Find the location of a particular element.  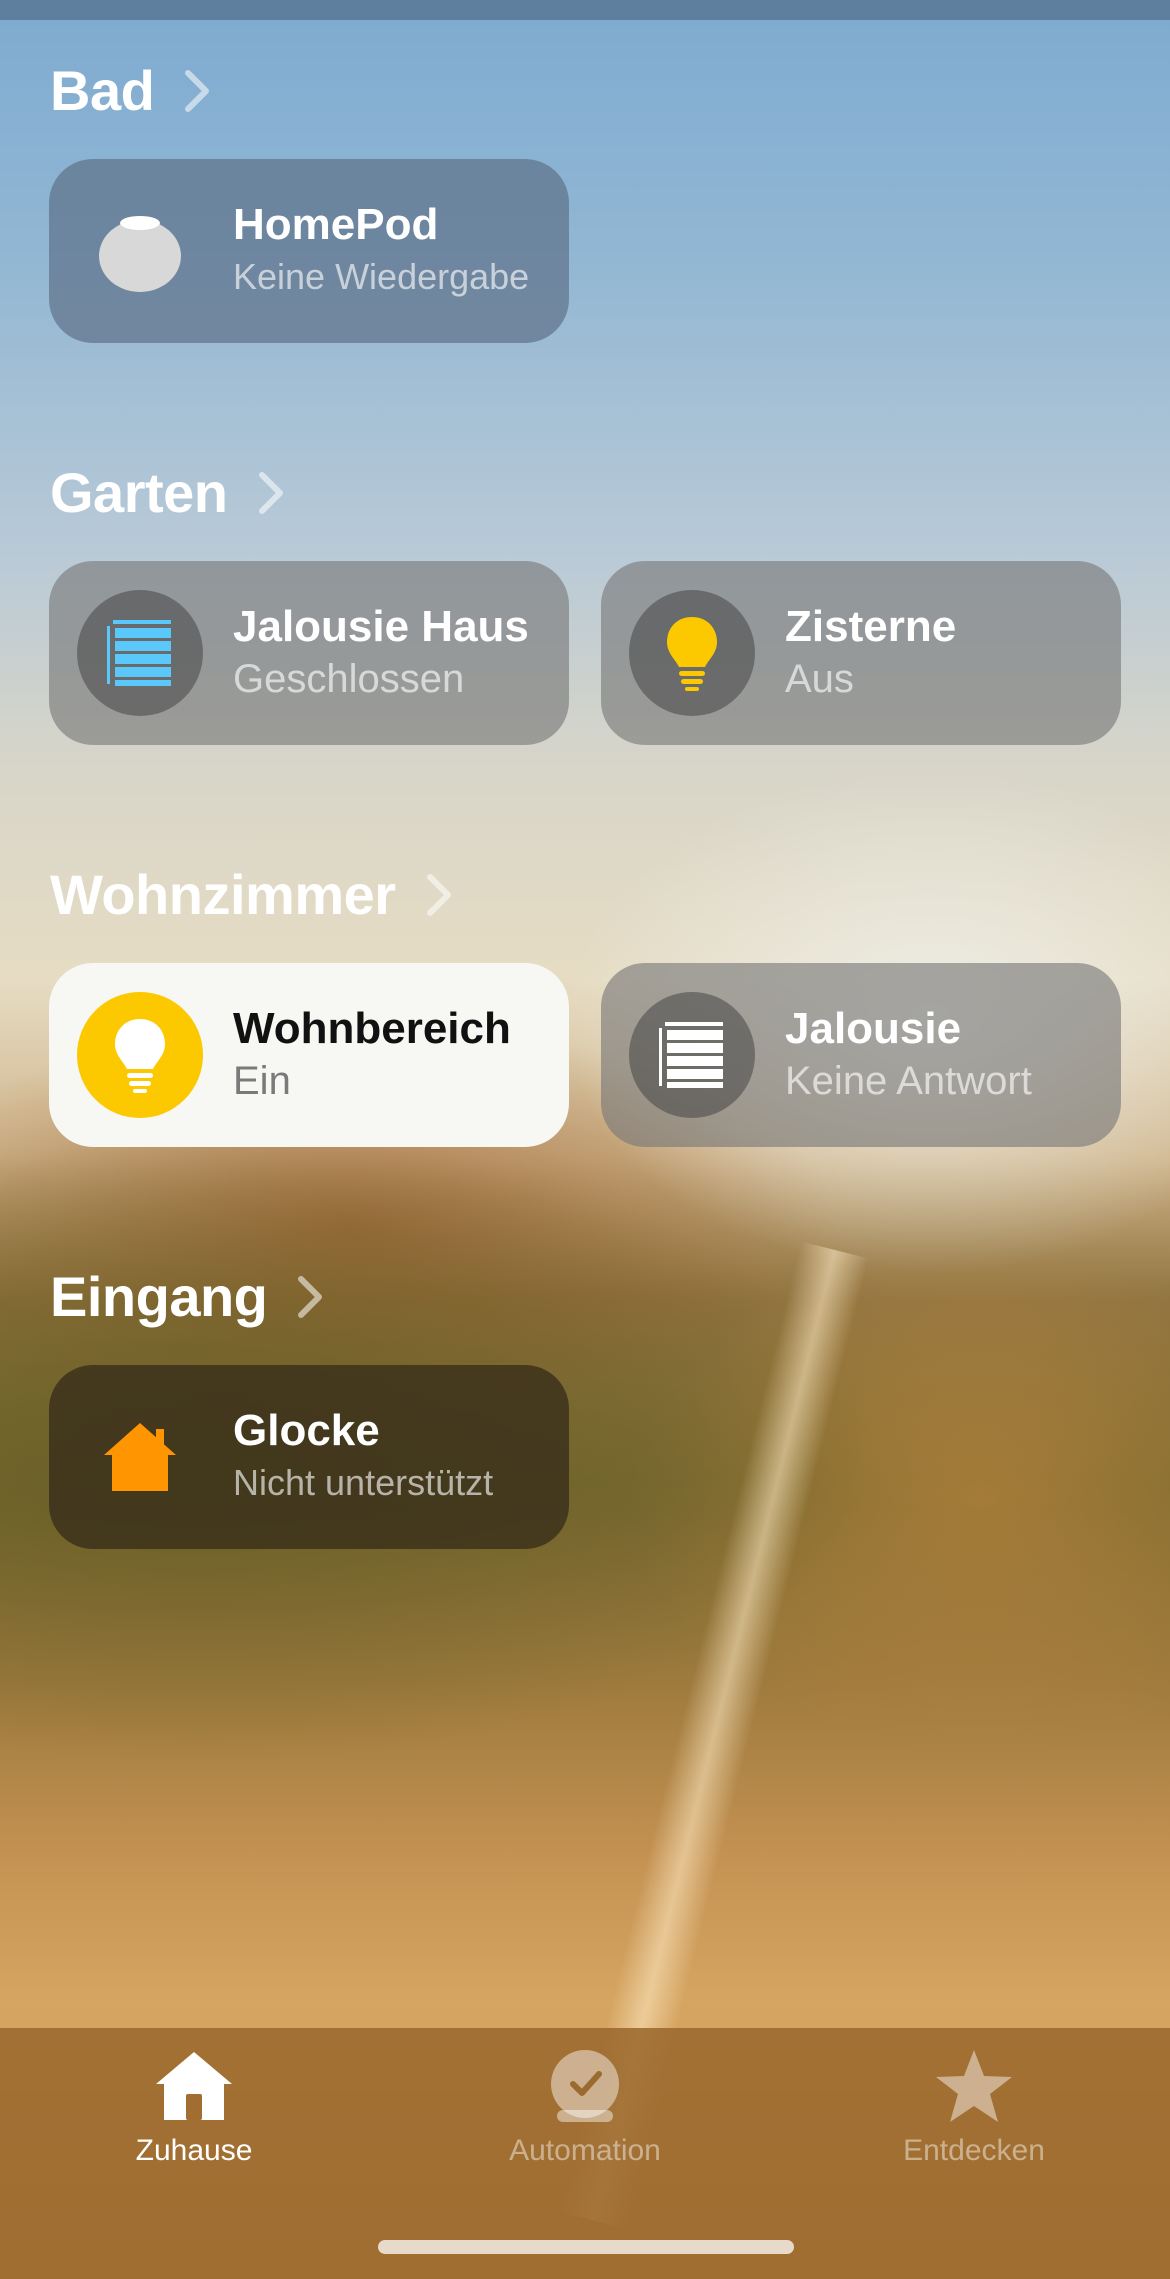

tile-status: Aus is located at coordinates (819, 679).